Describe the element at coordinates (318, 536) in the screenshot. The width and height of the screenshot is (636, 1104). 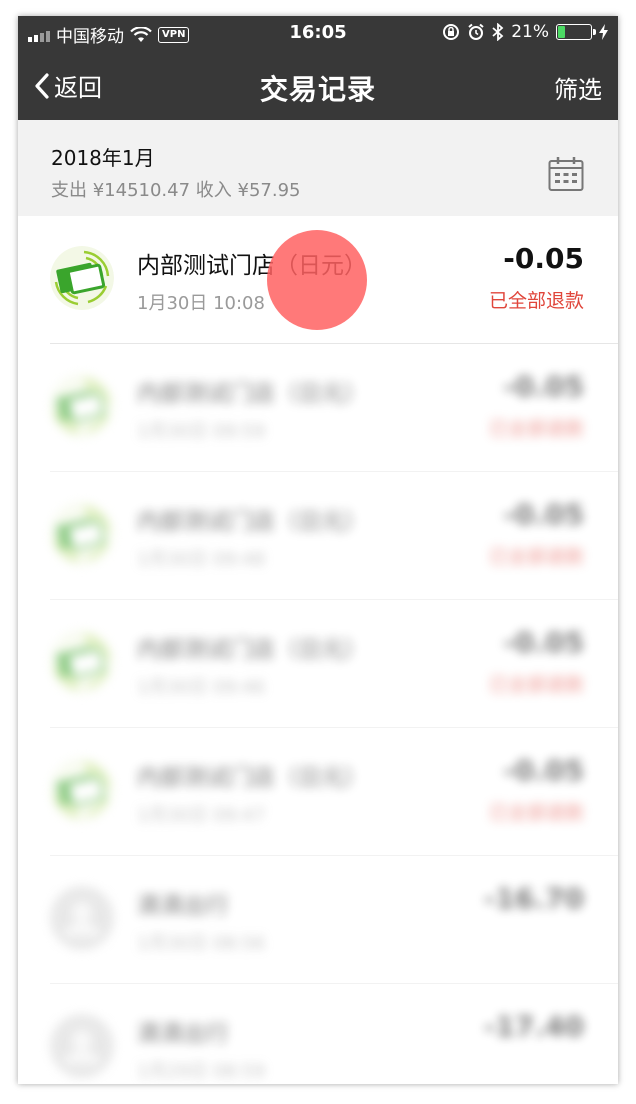
I see `transaction-row: 内部测试门店（日元） 1月30日 09:48 -0.05 已全部退款` at that location.